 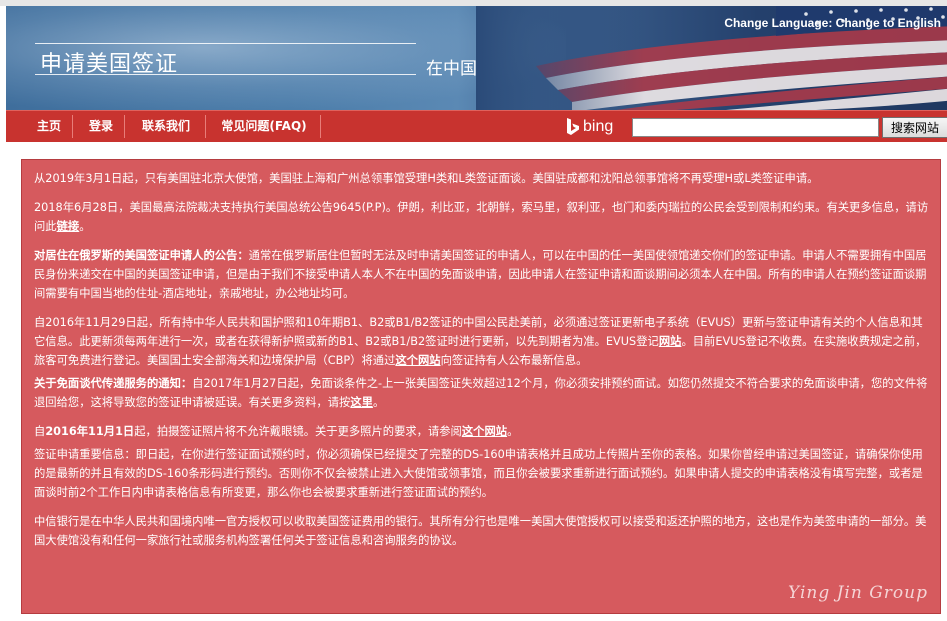 I want to click on cbp-website-link: 这个网站, so click(x=417, y=360).